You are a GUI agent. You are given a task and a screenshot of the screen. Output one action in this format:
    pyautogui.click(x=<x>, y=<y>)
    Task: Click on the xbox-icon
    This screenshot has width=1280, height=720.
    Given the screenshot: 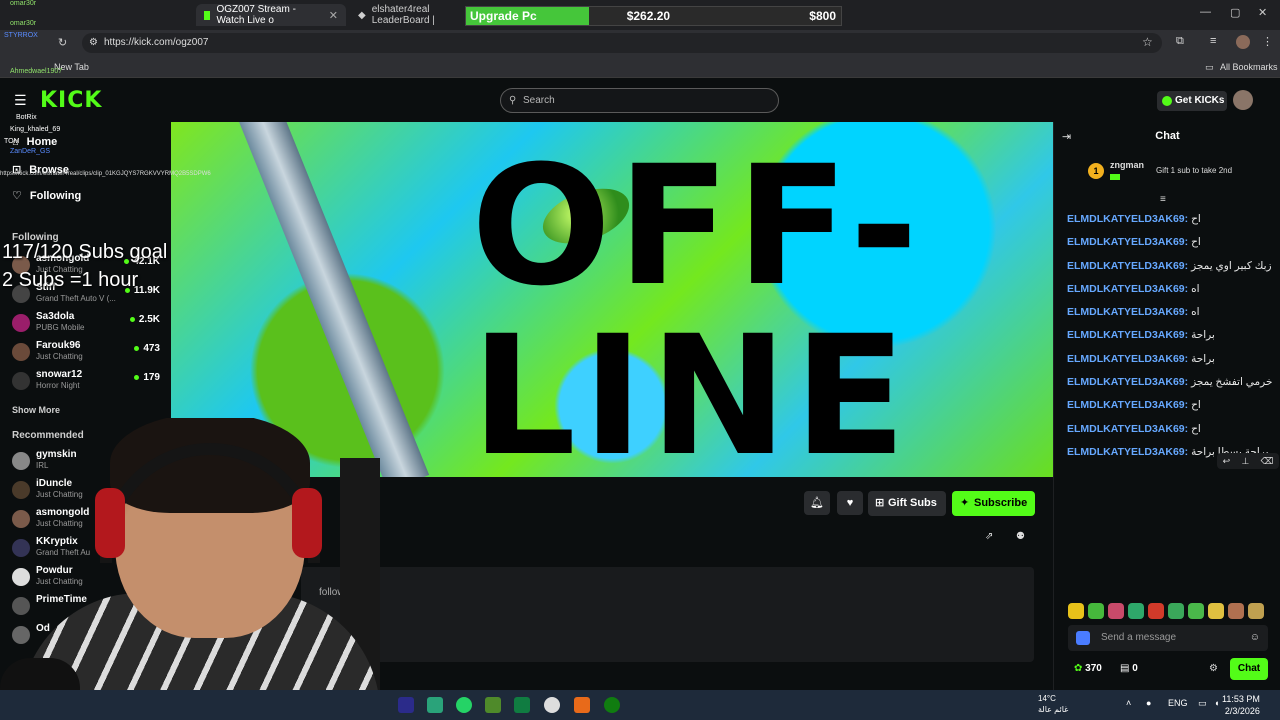 What is the action you would take?
    pyautogui.click(x=612, y=705)
    